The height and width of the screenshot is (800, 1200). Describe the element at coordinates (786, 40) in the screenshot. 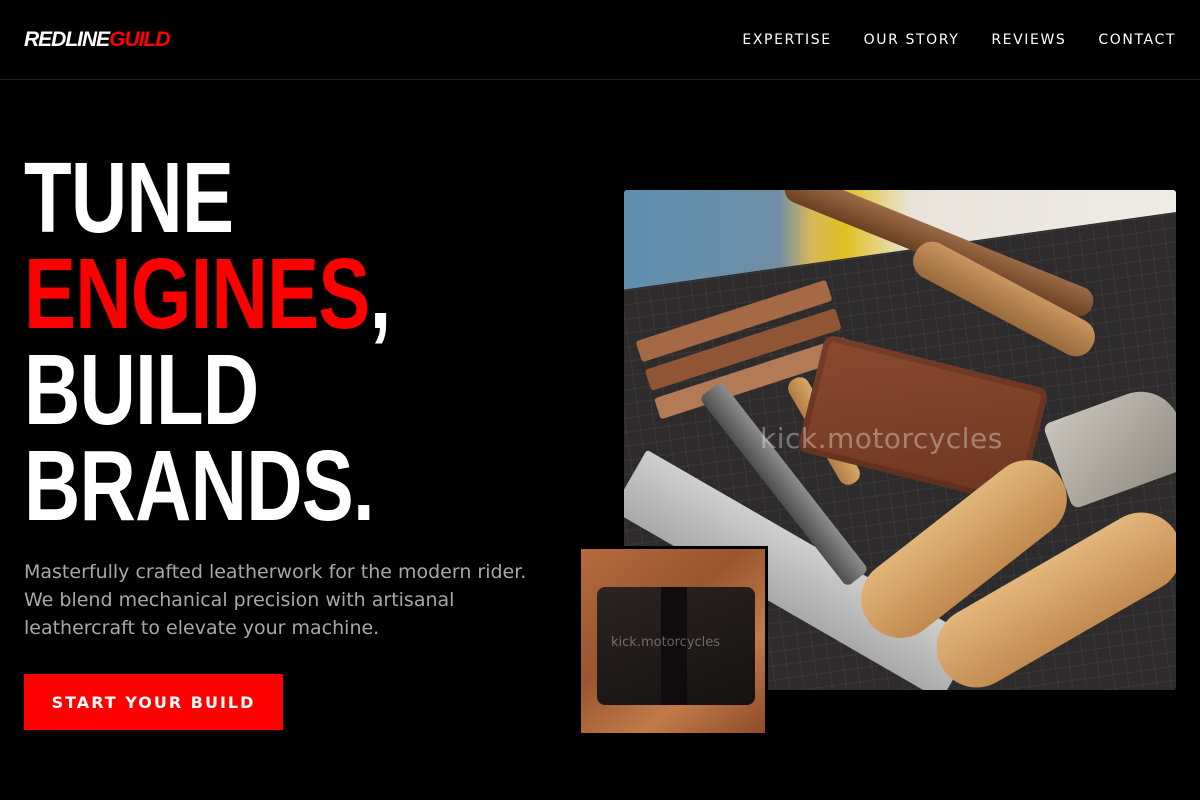

I see `nav-link-expertise: EXPERTISE` at that location.